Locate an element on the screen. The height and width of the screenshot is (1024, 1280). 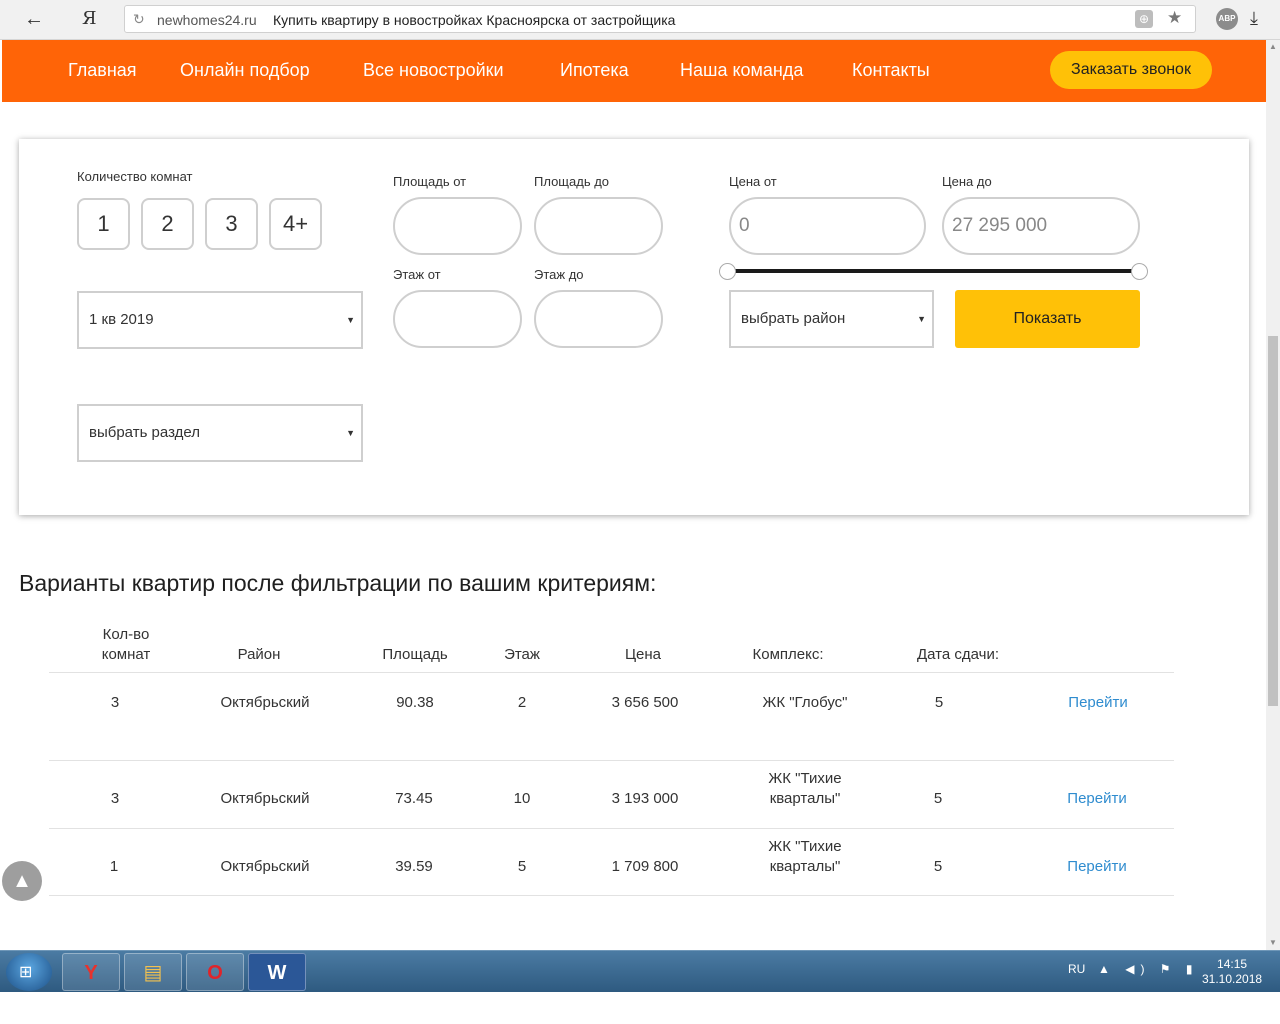
header-price: Цена is located at coordinates (643, 654).